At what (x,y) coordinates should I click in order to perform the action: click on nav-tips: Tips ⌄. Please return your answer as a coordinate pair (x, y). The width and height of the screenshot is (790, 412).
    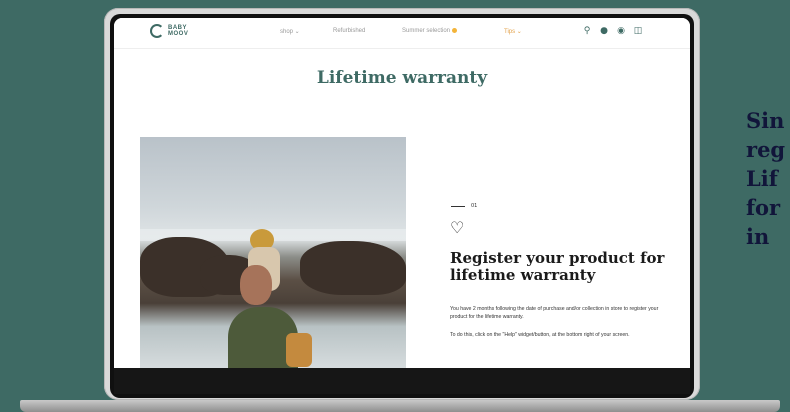
    Looking at the image, I should click on (513, 31).